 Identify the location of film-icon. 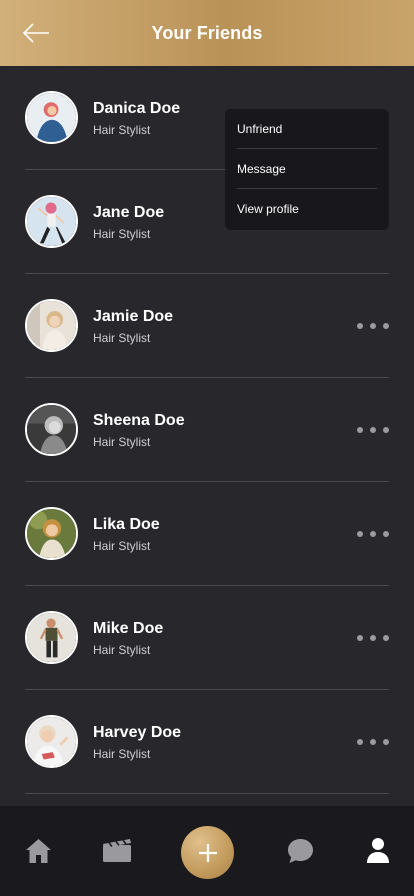
(117, 850).